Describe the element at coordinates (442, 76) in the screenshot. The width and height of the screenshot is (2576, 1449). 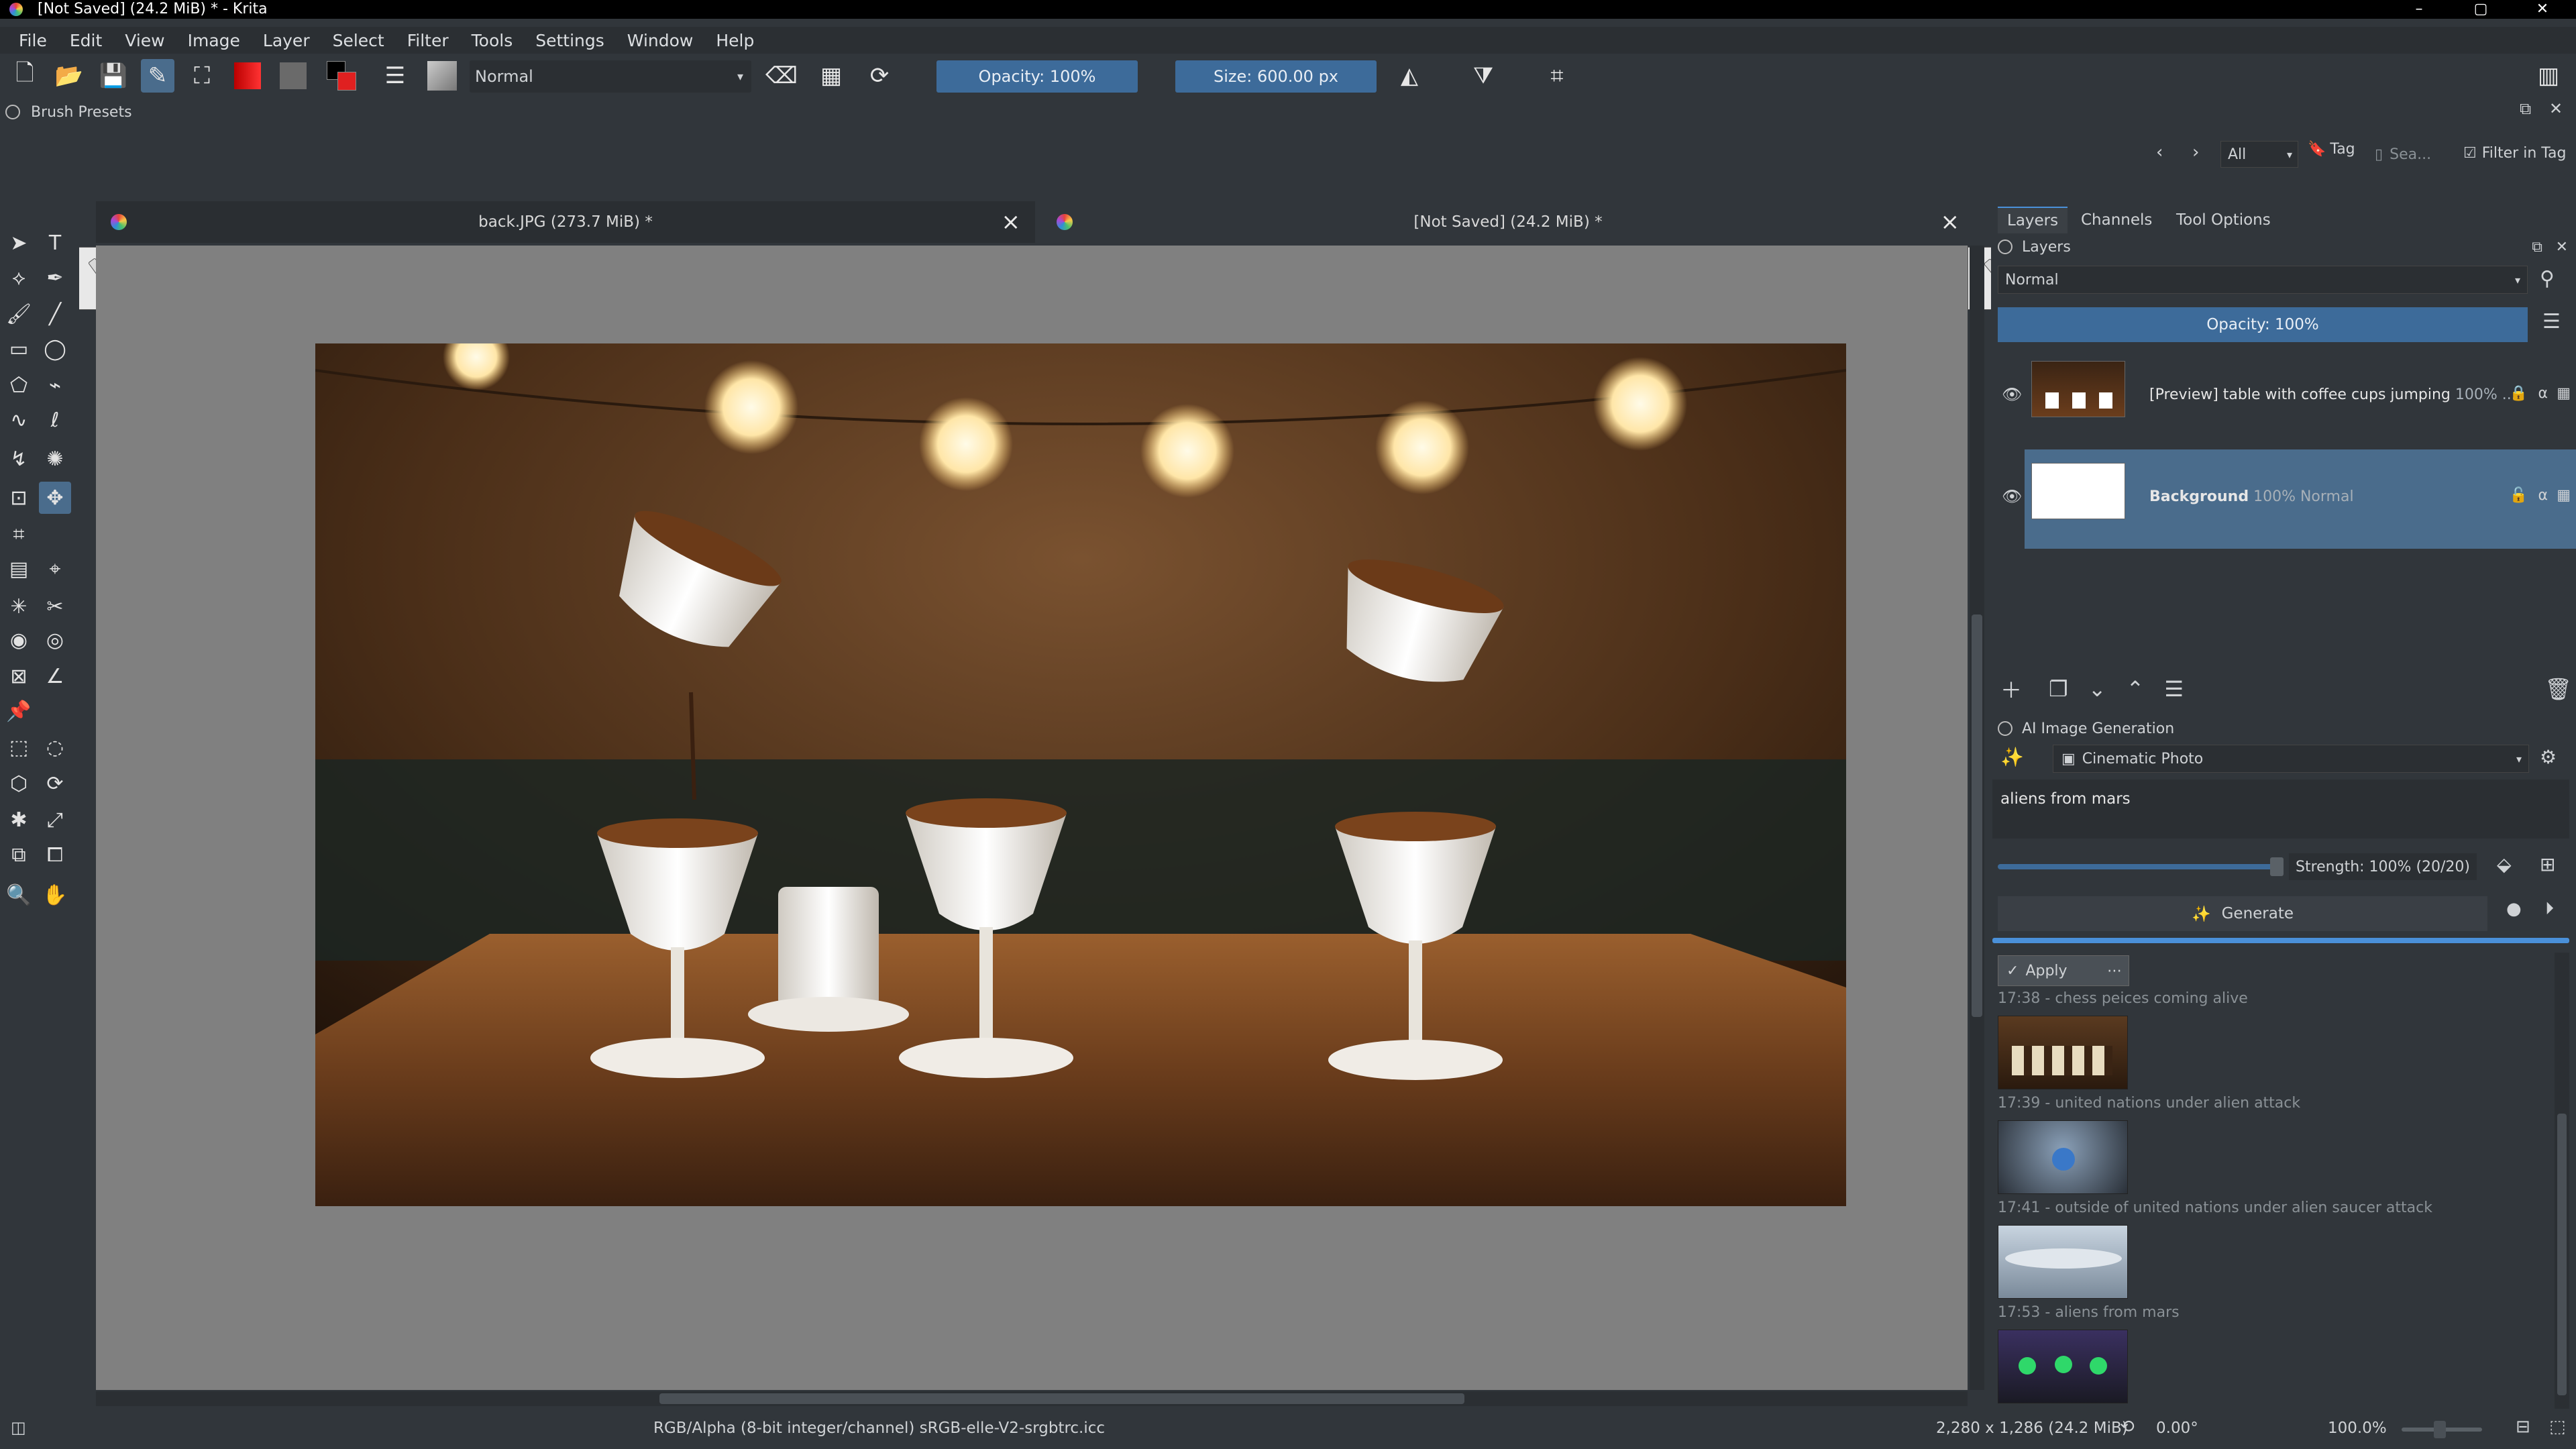
I see `brush-preset-icon` at that location.